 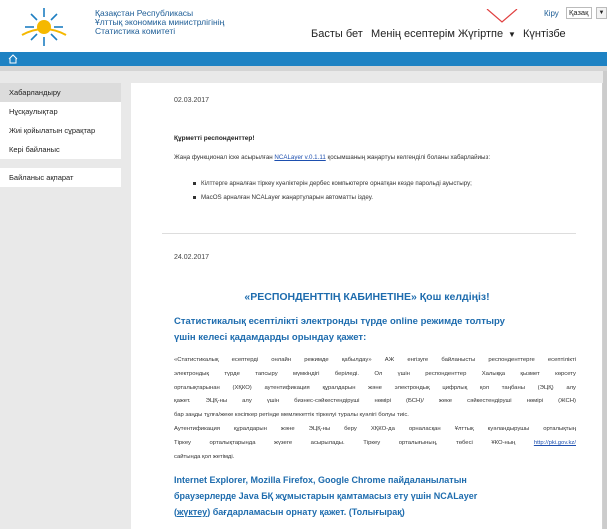 What do you see at coordinates (192, 100) in the screenshot?
I see `news-date: 02.03.2017` at bounding box center [192, 100].